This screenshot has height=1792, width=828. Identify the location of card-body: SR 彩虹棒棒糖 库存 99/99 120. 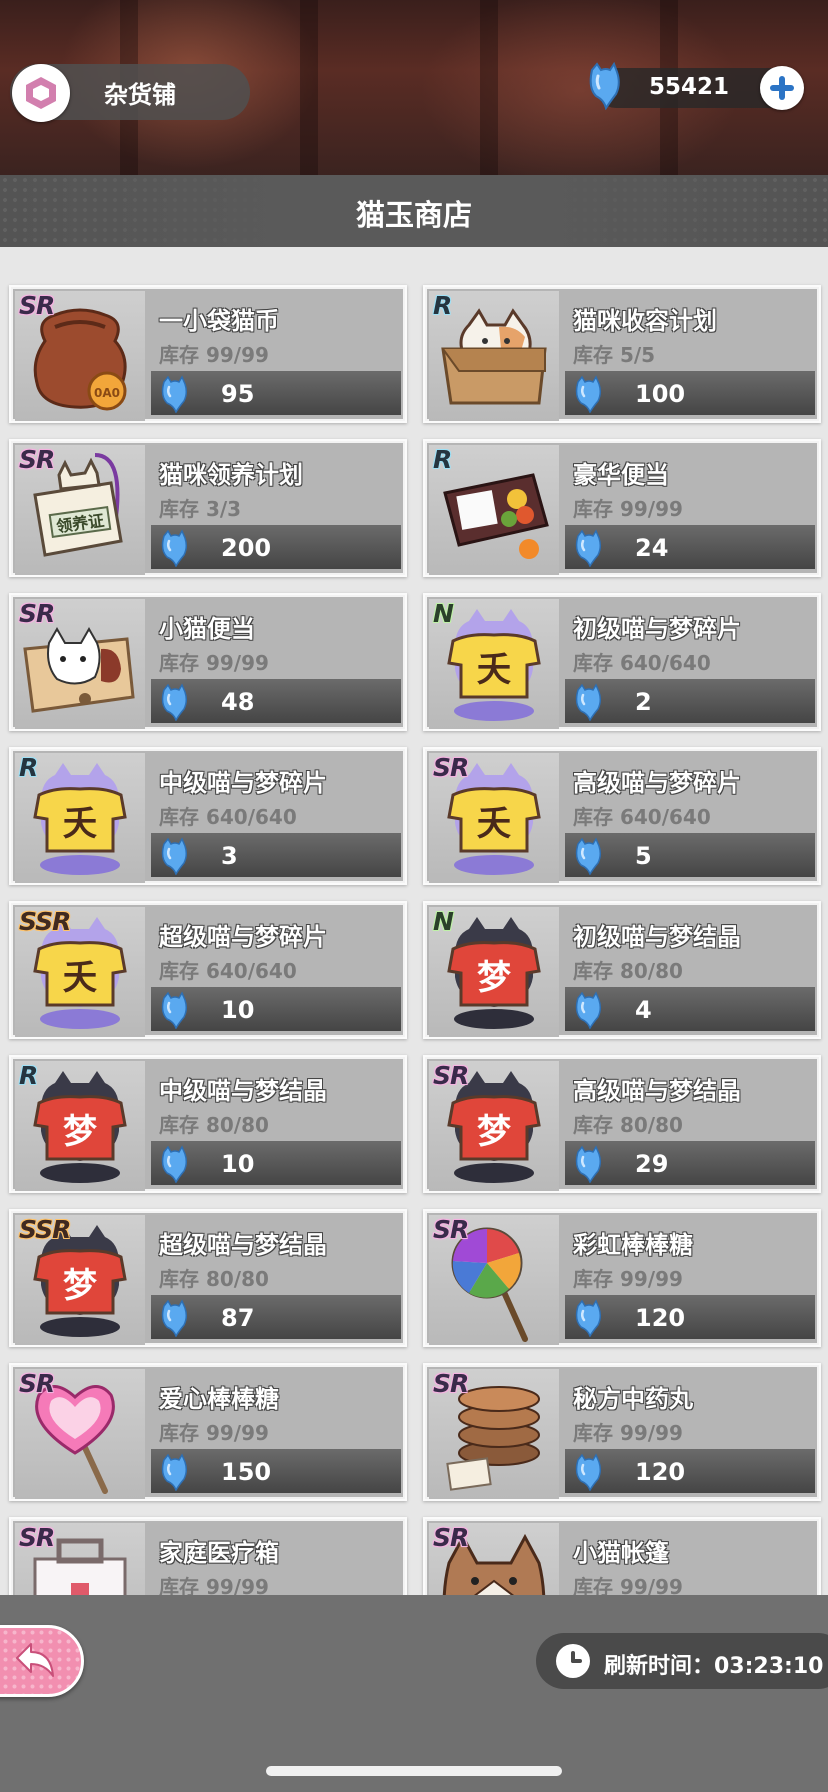
(622, 1279).